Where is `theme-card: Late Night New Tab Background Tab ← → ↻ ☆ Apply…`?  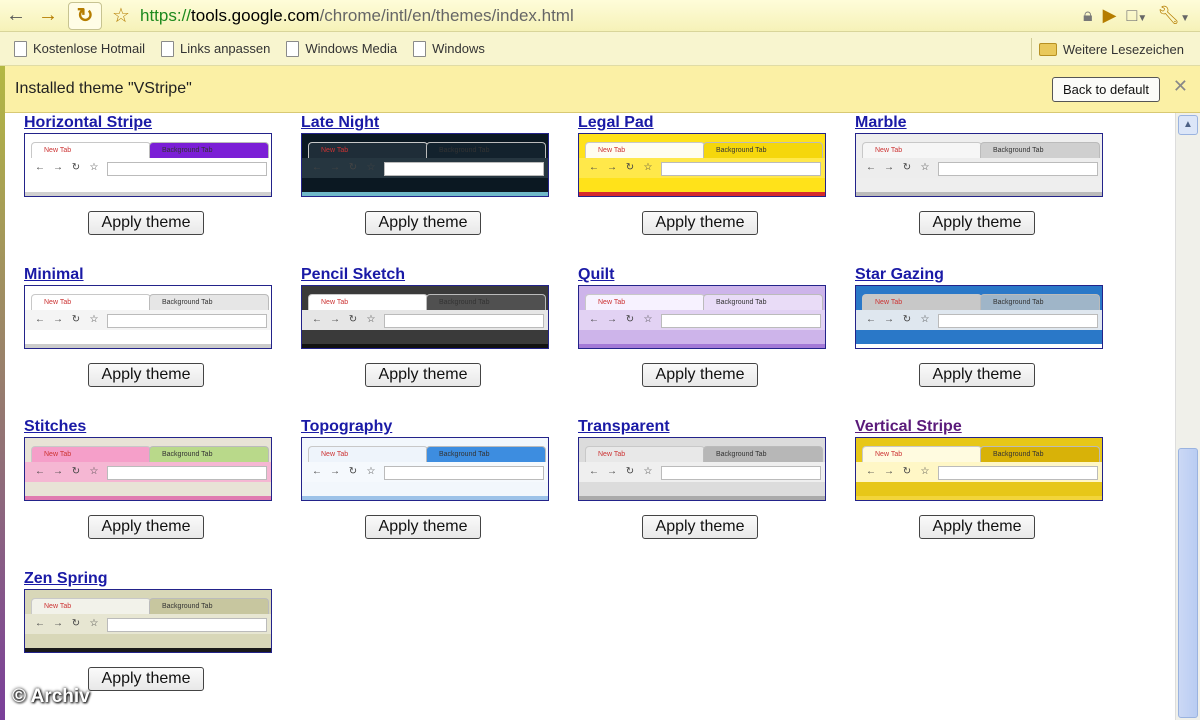
theme-card: Late Night New Tab Background Tab ← → ↻ ☆ Apply… is located at coordinates (425, 187).